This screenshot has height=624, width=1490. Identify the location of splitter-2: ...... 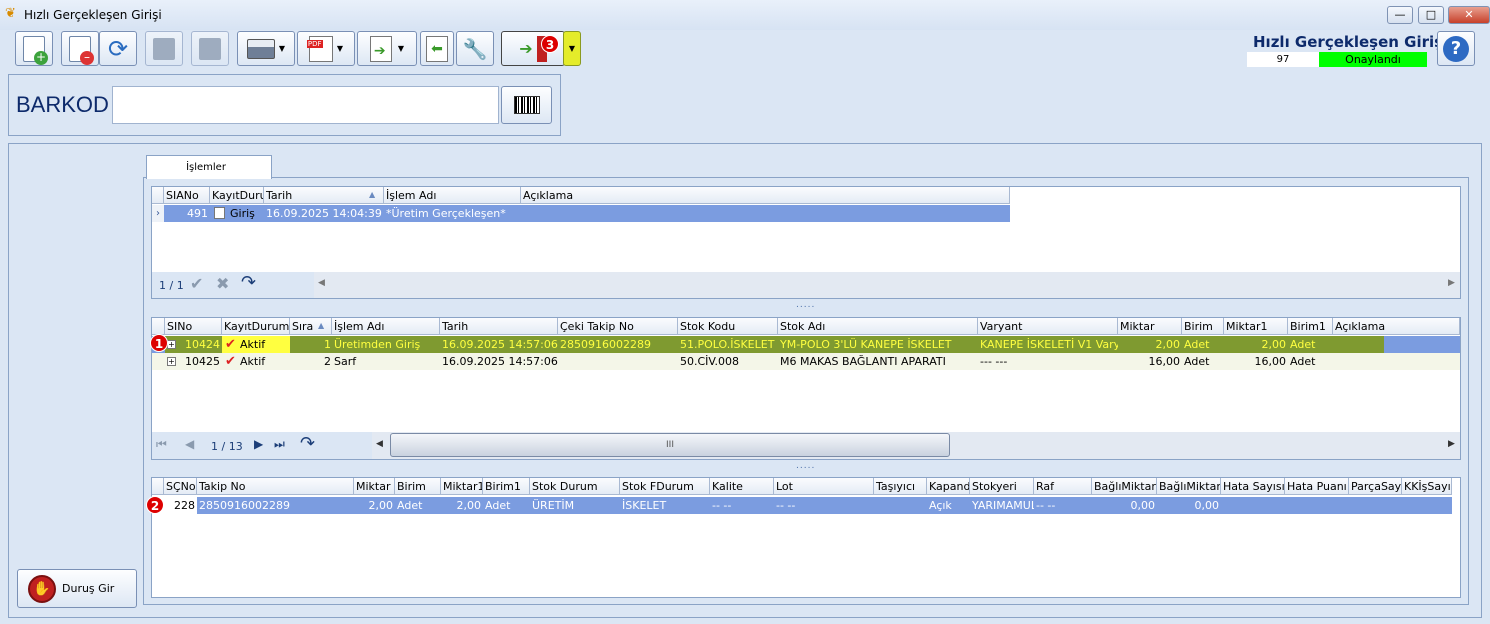
(805, 466).